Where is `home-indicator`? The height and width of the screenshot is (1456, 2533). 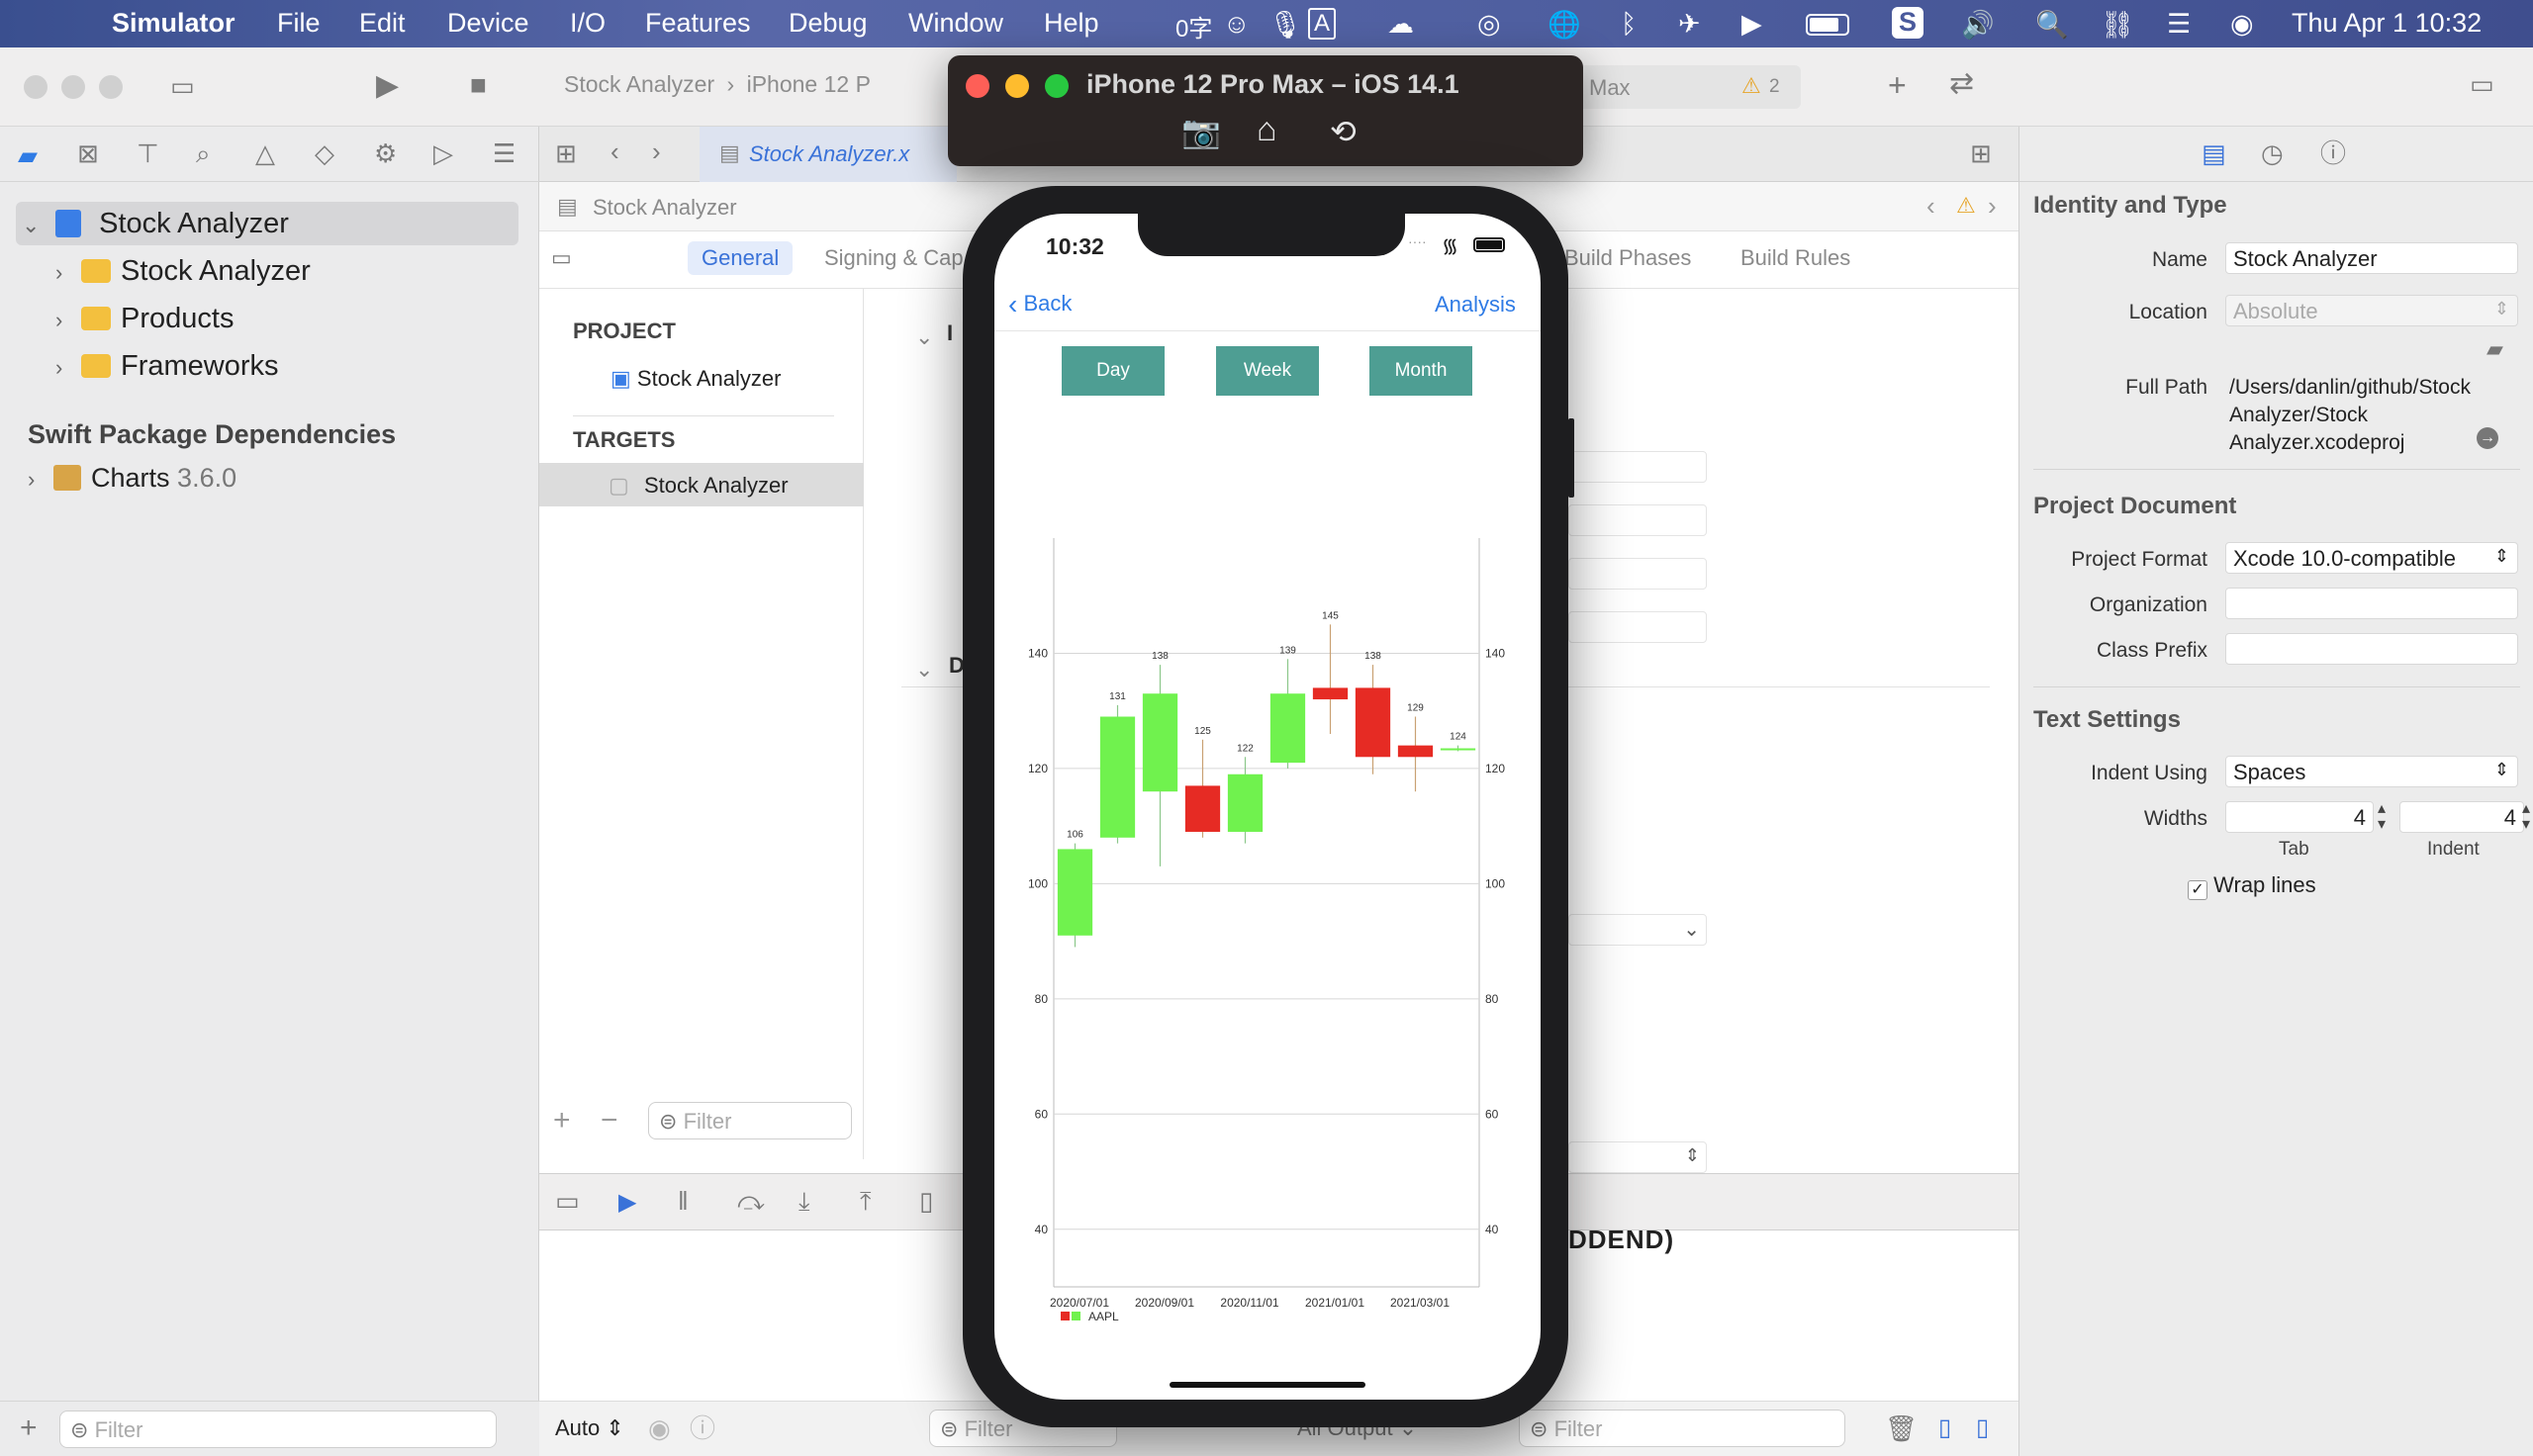
home-indicator is located at coordinates (1267, 1385).